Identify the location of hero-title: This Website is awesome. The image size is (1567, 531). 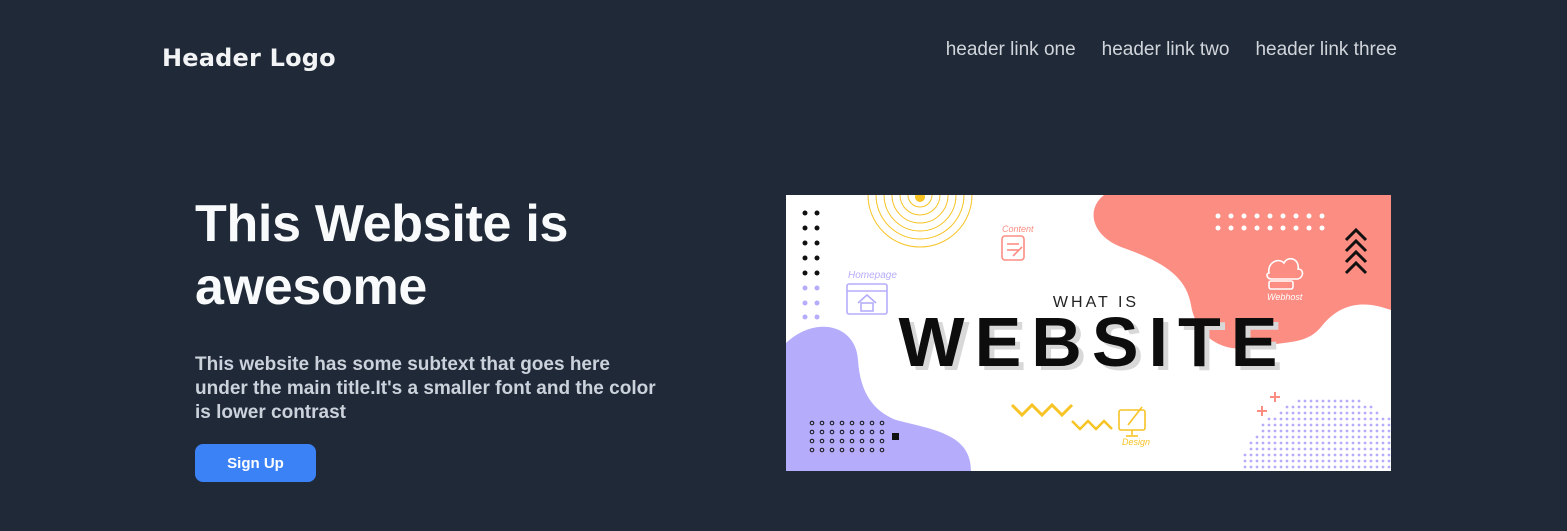
(382, 255).